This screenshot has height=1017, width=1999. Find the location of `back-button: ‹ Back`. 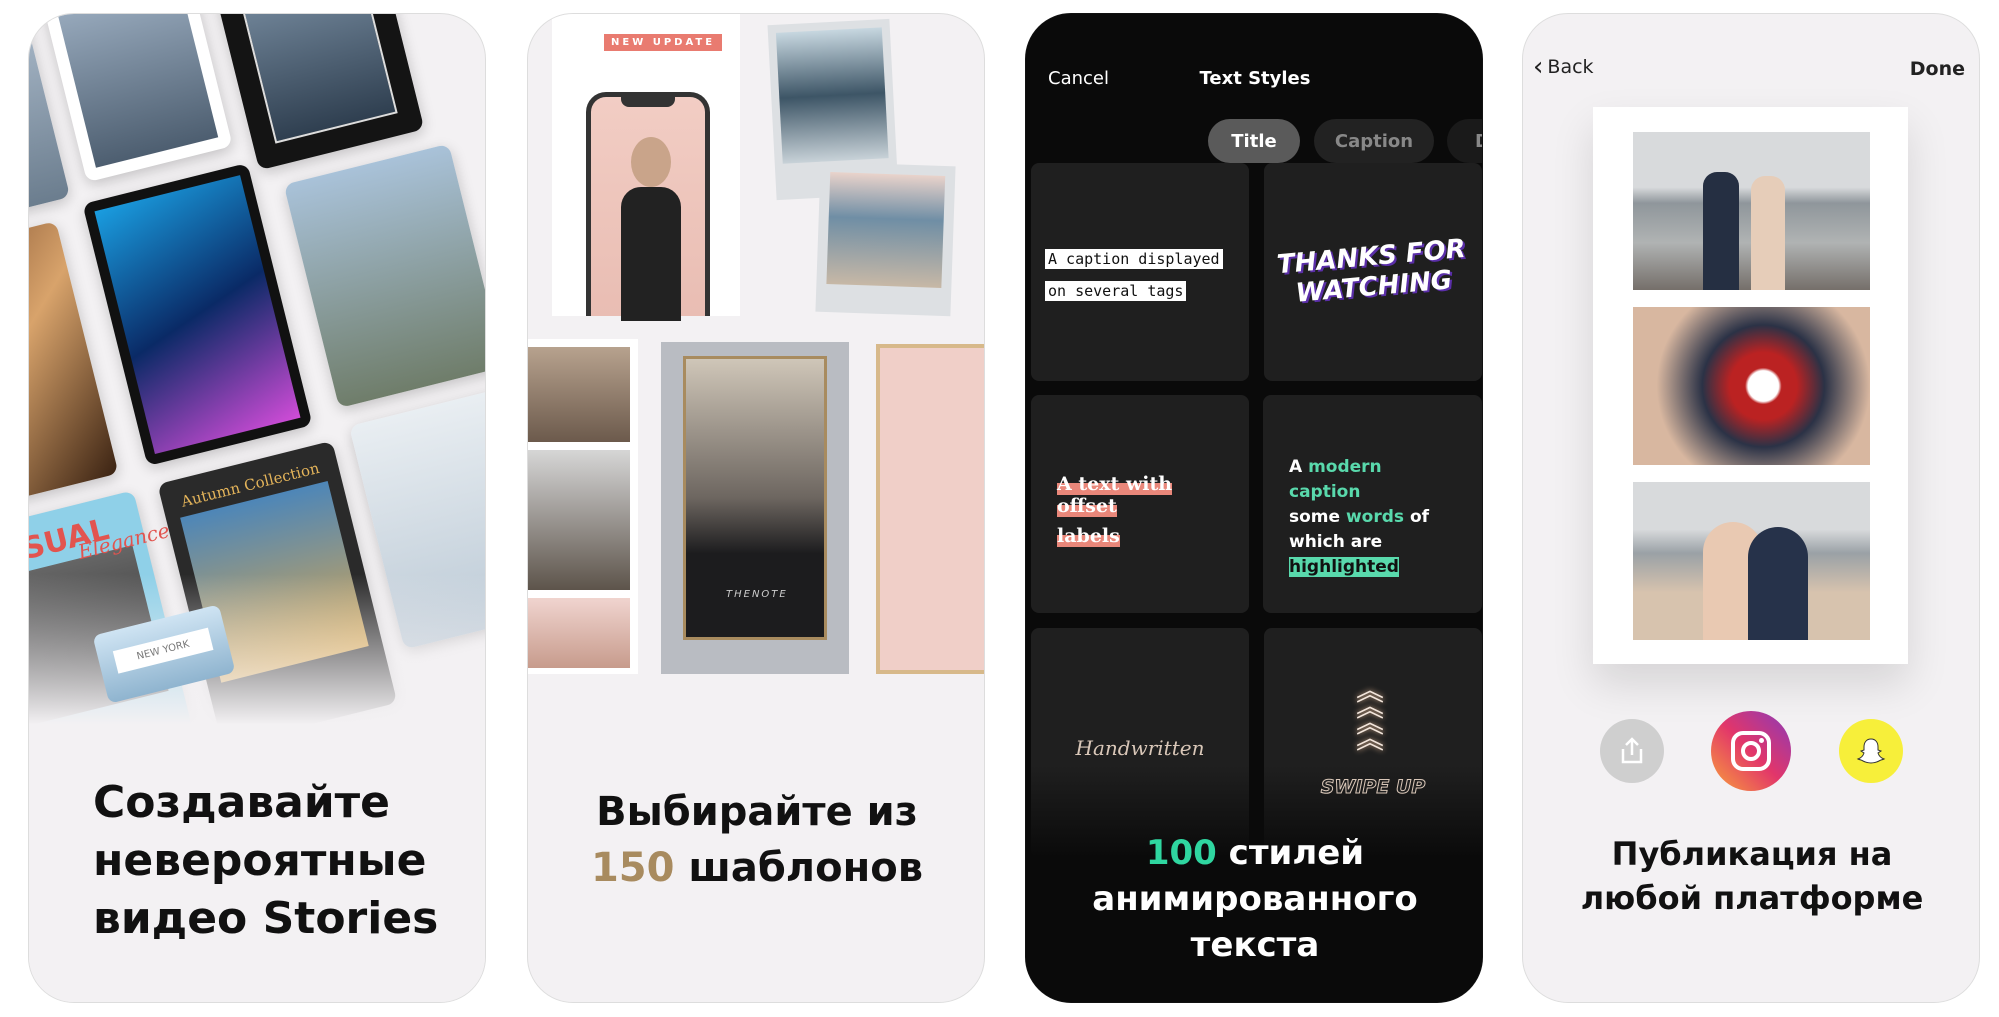

back-button: ‹ Back is located at coordinates (1563, 67).